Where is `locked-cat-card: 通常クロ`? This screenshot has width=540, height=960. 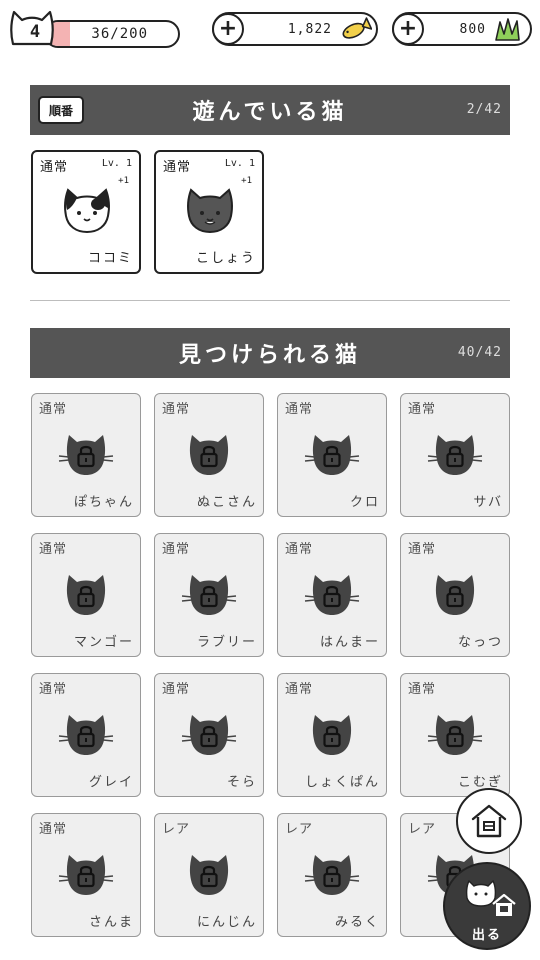
locked-cat-card: 通常クロ is located at coordinates (332, 455).